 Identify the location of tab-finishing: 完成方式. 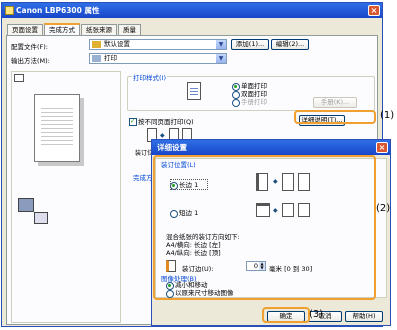
(62, 29).